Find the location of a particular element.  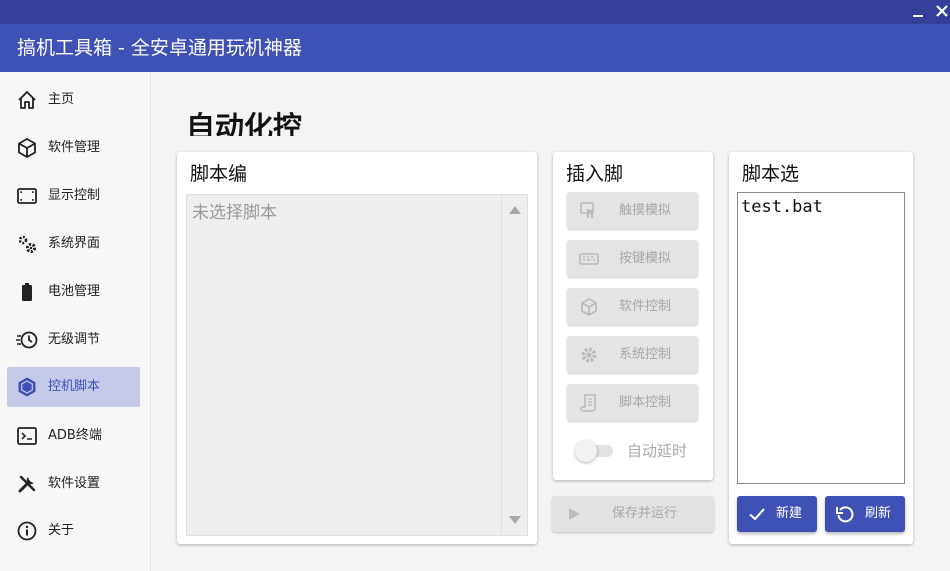

auto-delay-toggle is located at coordinates (595, 451).